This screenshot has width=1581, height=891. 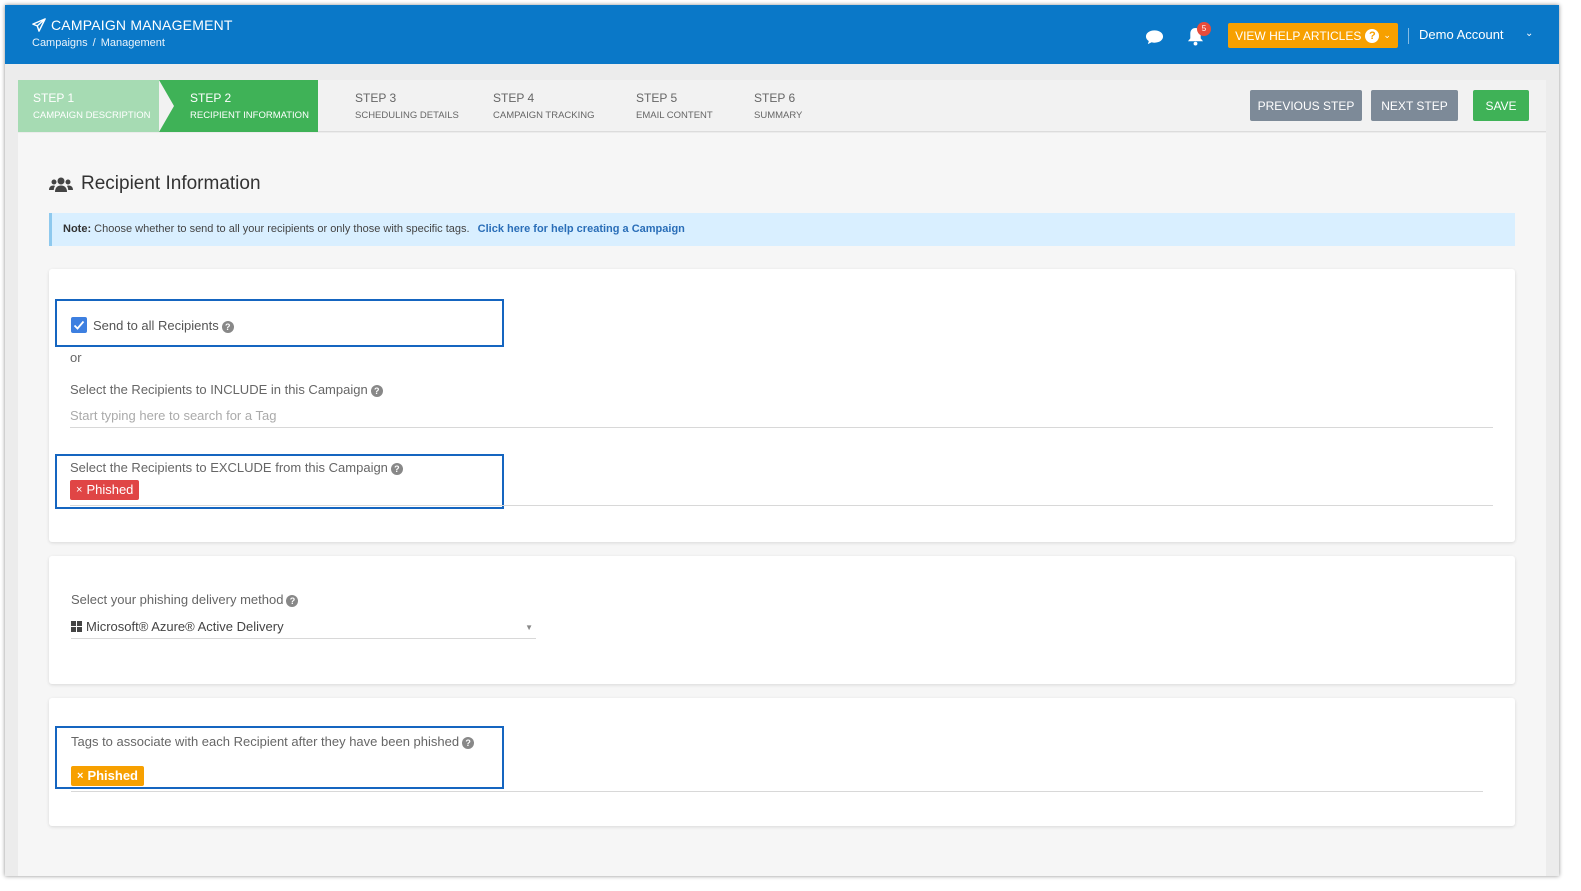 What do you see at coordinates (61, 184) in the screenshot?
I see `users-icon` at bounding box center [61, 184].